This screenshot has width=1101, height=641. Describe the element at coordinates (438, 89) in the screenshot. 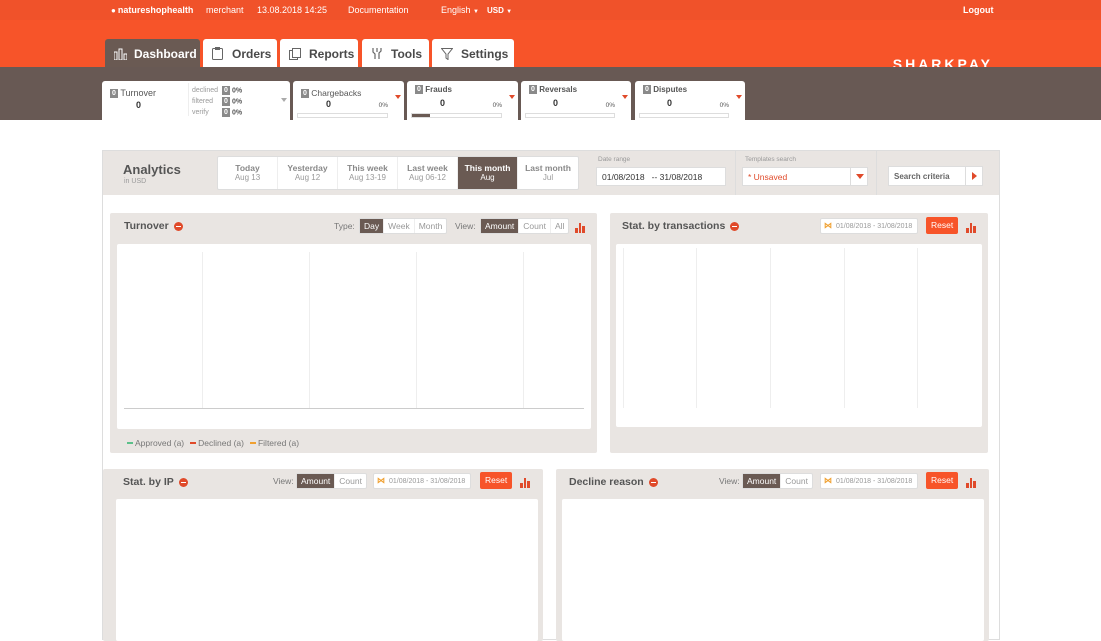

I see `card-label: Frauds` at that location.